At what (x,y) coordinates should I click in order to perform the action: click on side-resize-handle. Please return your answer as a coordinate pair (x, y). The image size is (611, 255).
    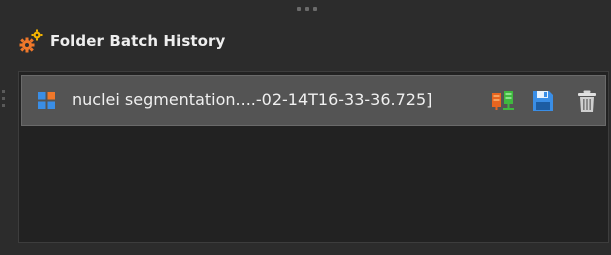
    Looking at the image, I should click on (4, 102).